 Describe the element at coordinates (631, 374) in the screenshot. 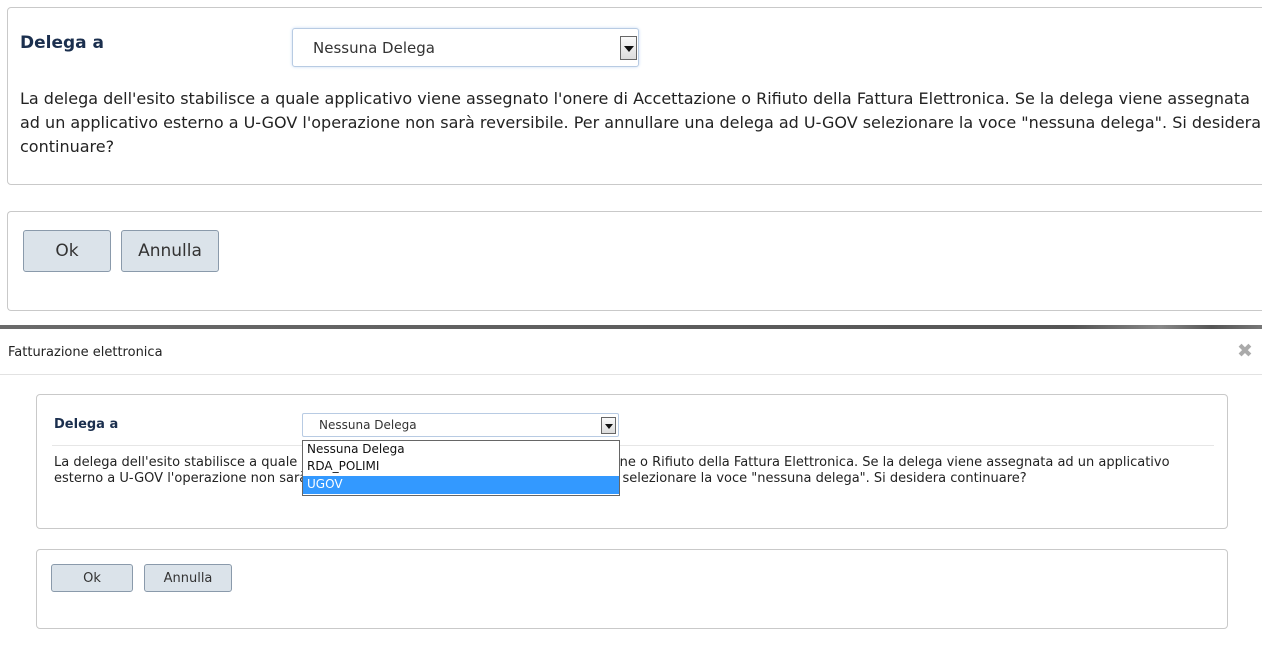

I see `title-divider` at that location.